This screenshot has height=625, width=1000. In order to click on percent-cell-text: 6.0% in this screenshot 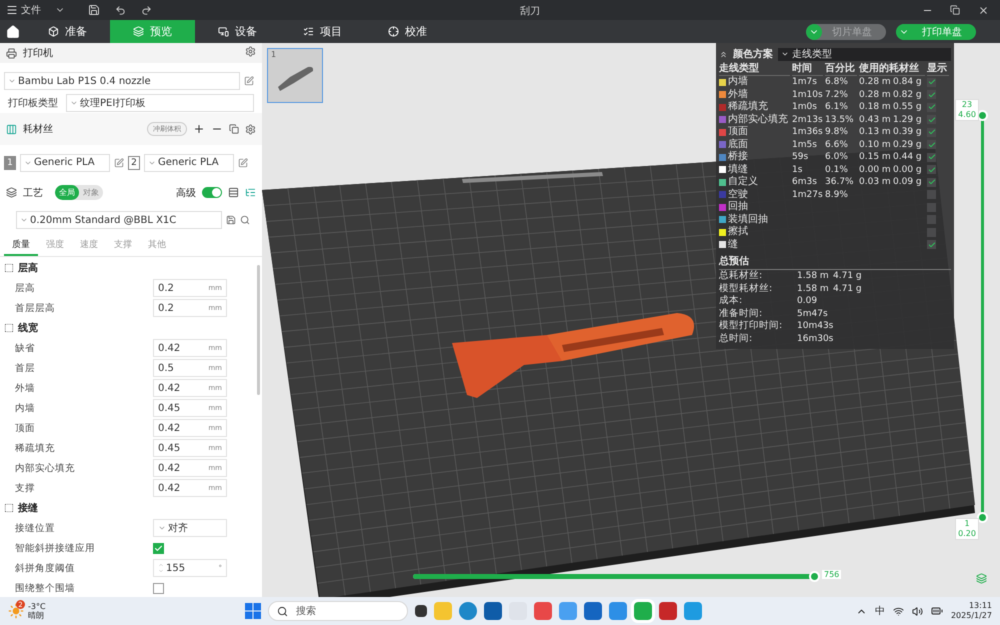, I will do `click(837, 157)`.